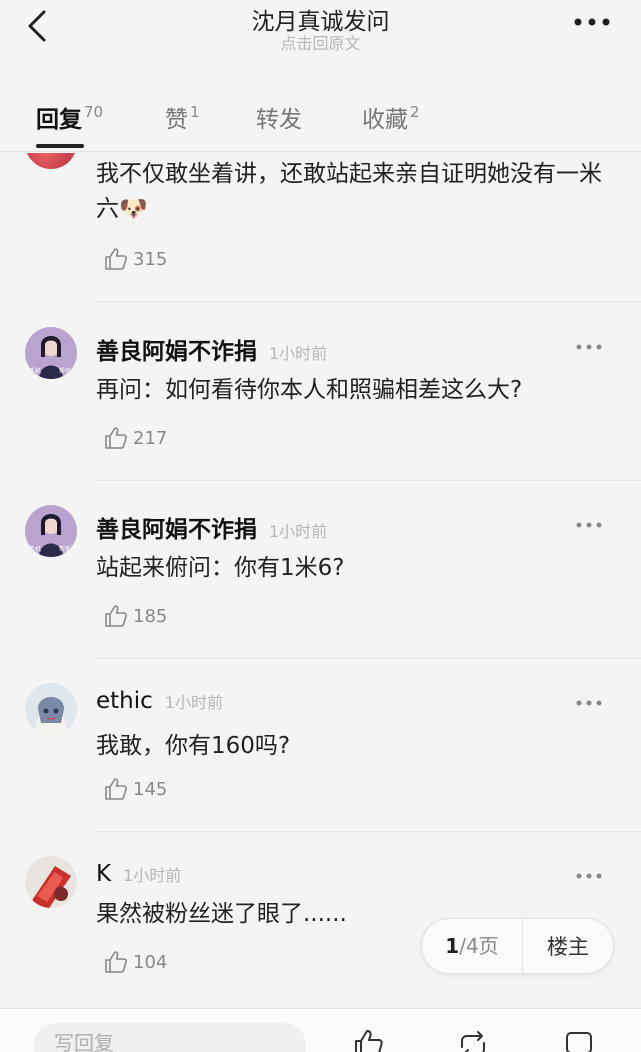 The image size is (641, 1052). I want to click on back-to-post-link: 点击回原文, so click(320, 42).